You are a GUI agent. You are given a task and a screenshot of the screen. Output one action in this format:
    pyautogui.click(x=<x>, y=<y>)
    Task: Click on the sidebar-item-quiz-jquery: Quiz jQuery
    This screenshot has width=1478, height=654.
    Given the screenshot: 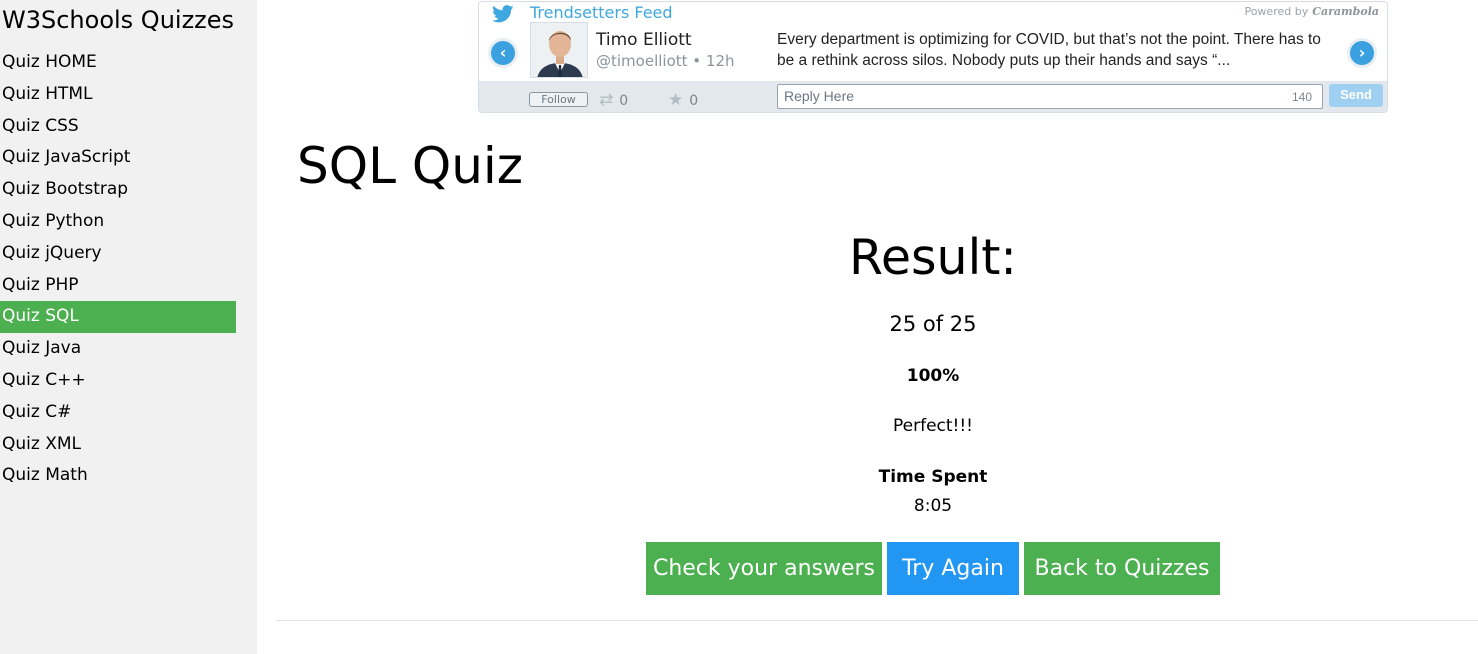 What is the action you would take?
    pyautogui.click(x=118, y=254)
    